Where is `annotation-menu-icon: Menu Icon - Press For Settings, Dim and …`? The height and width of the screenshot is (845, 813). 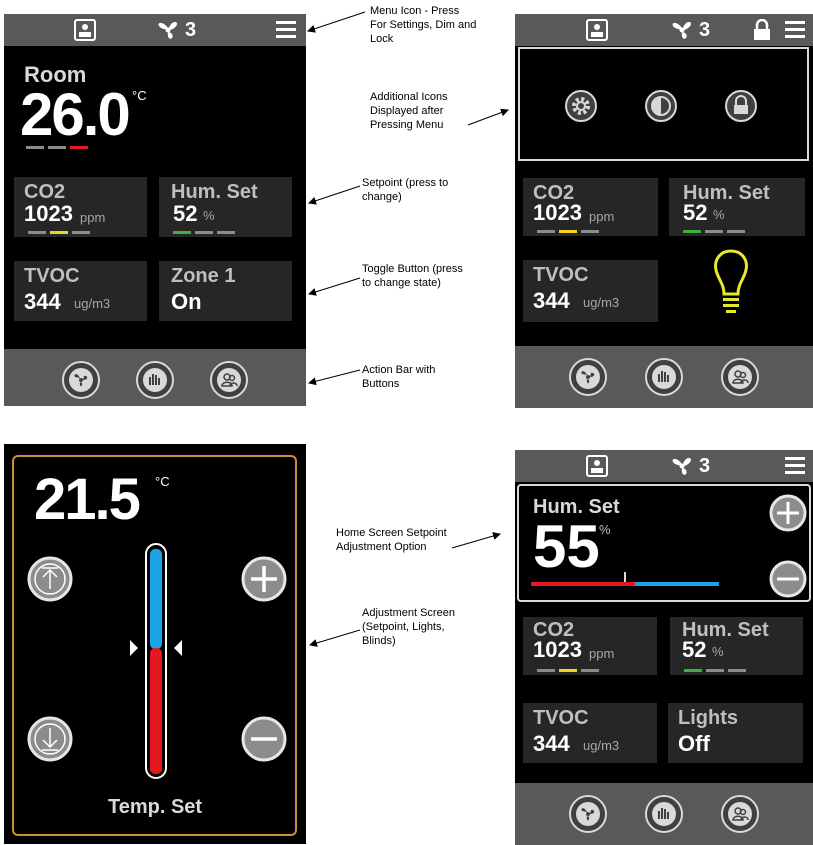 annotation-menu-icon: Menu Icon - Press For Settings, Dim and … is located at coordinates (423, 25).